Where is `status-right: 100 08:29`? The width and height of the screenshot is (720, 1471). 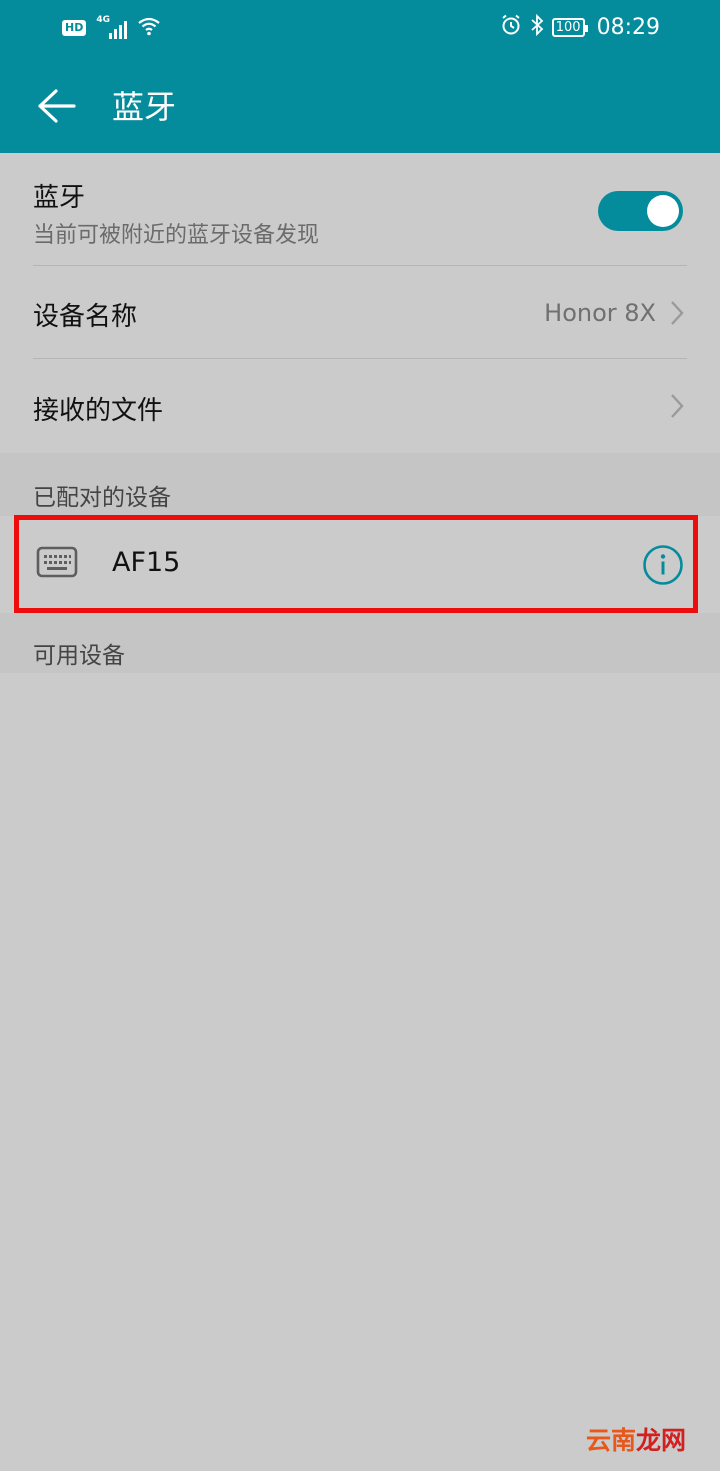 status-right: 100 08:29 is located at coordinates (580, 26).